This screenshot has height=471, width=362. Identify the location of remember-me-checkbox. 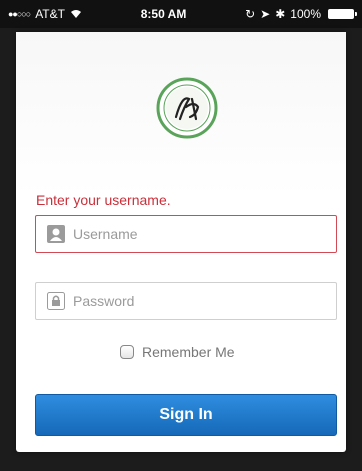
(127, 352).